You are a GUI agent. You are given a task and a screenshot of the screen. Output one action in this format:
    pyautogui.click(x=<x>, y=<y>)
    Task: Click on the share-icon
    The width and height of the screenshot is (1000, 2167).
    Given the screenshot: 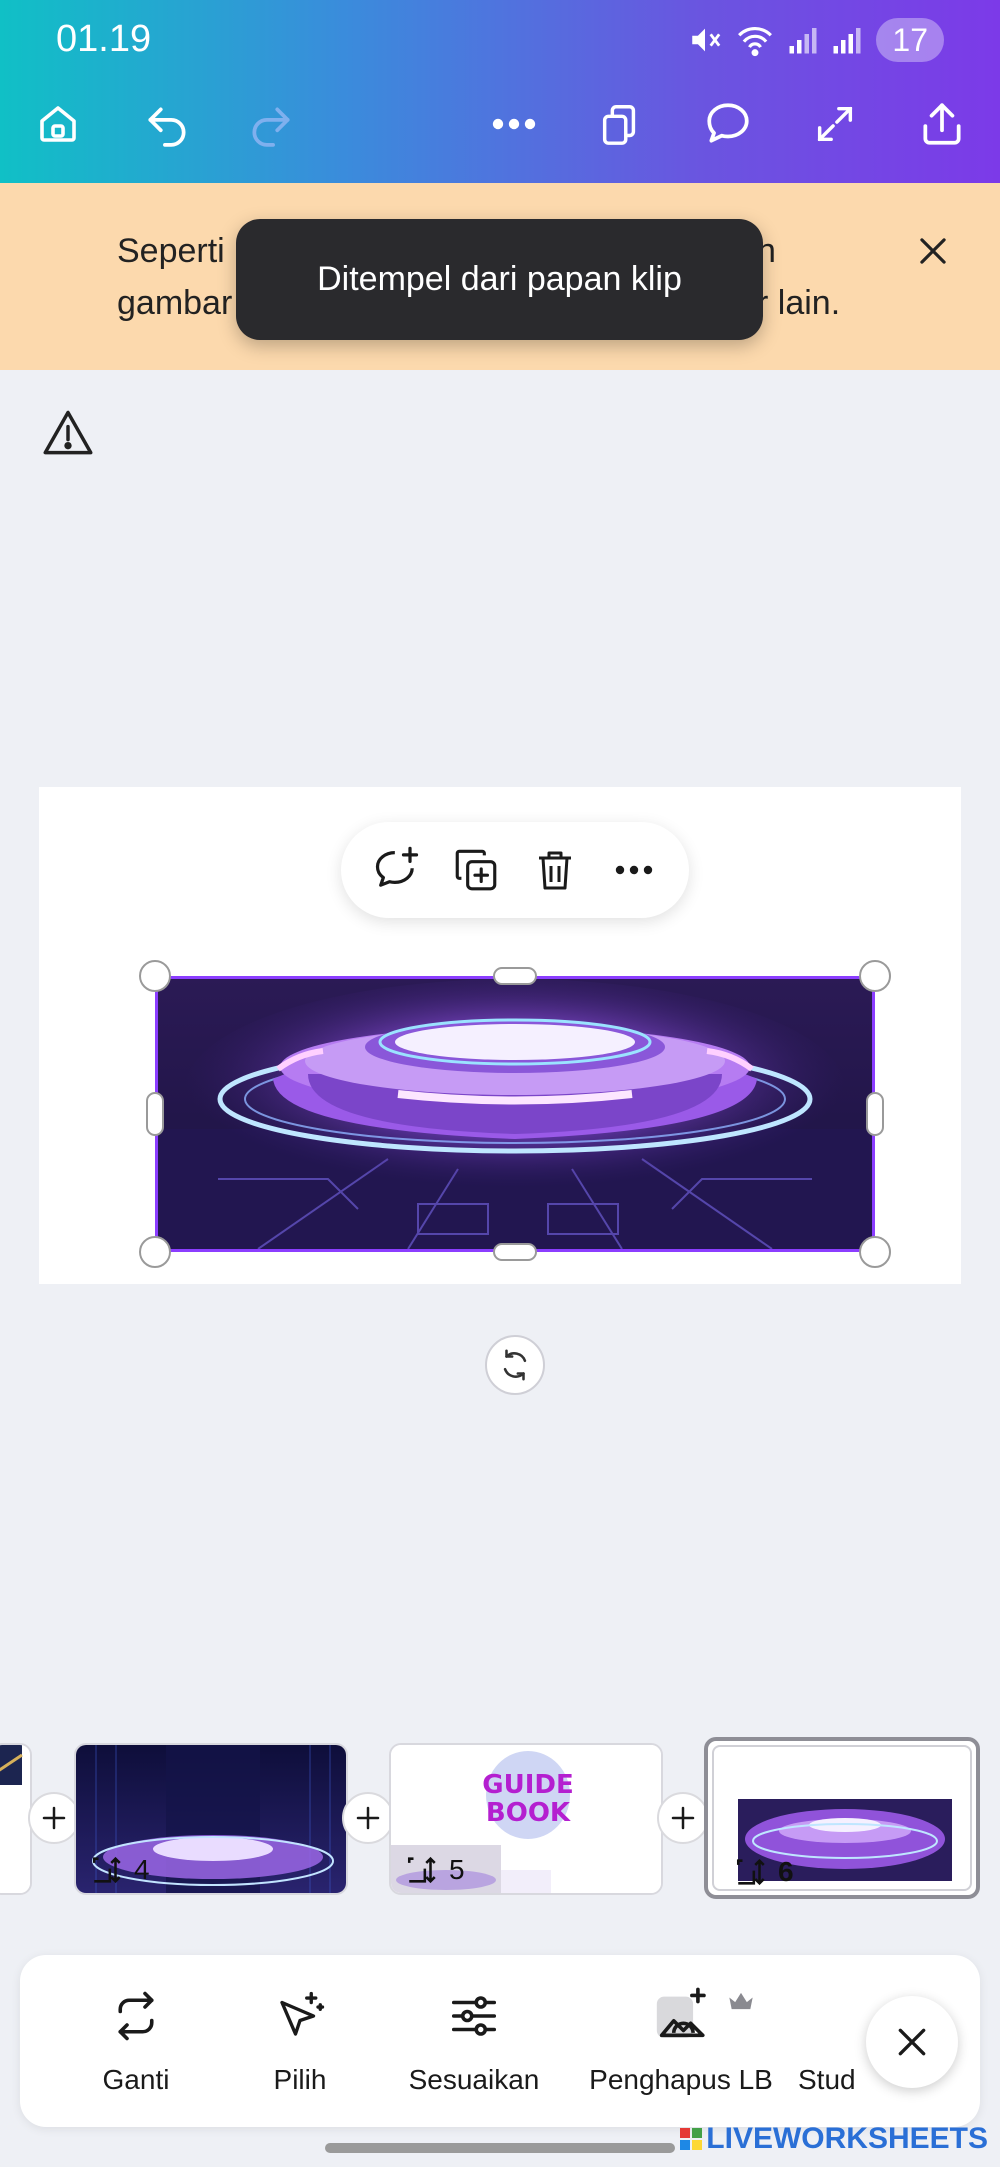 What is the action you would take?
    pyautogui.click(x=942, y=124)
    